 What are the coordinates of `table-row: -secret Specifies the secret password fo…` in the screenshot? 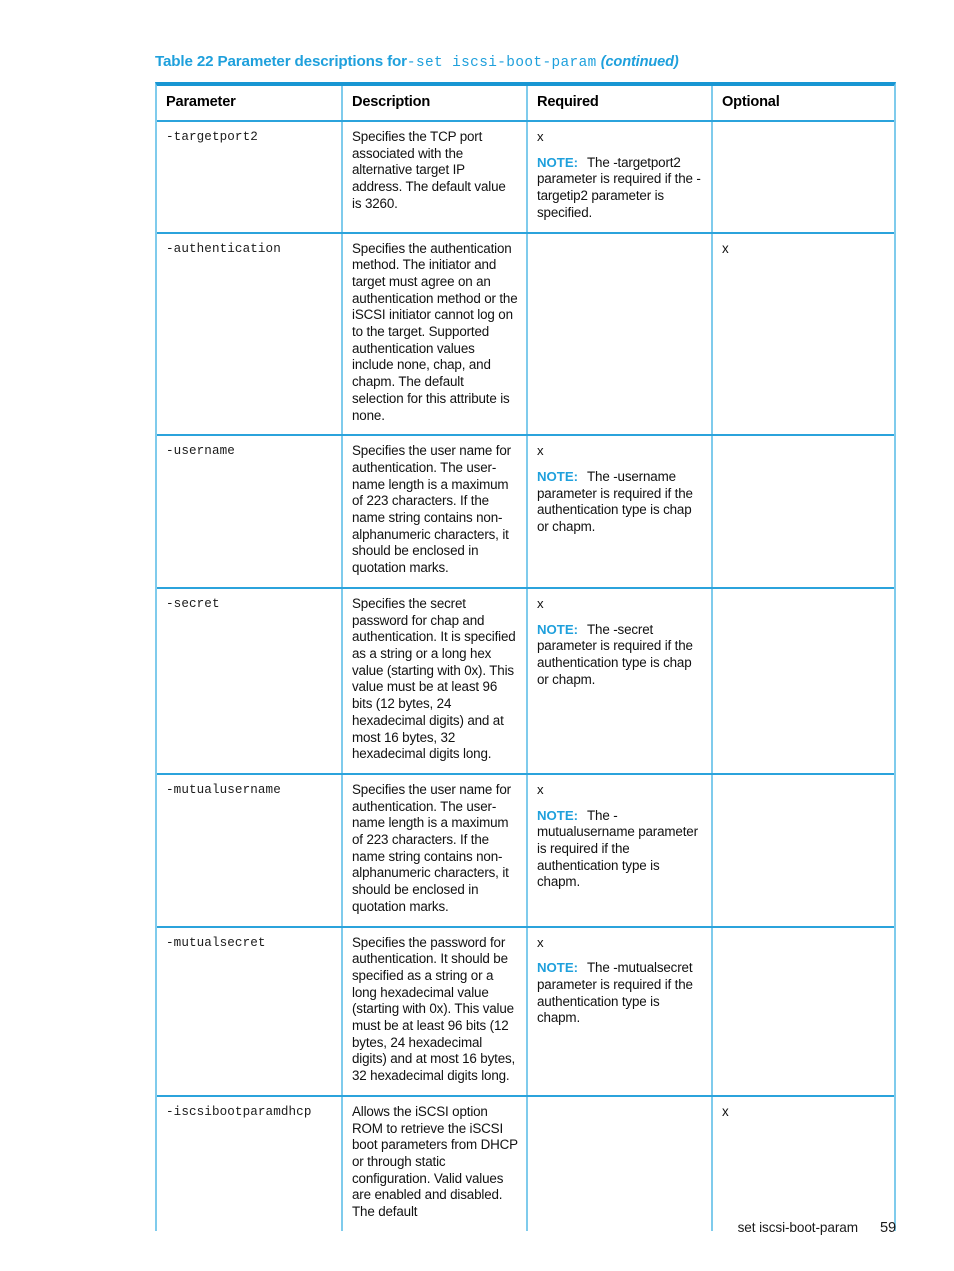 It's located at (525, 681).